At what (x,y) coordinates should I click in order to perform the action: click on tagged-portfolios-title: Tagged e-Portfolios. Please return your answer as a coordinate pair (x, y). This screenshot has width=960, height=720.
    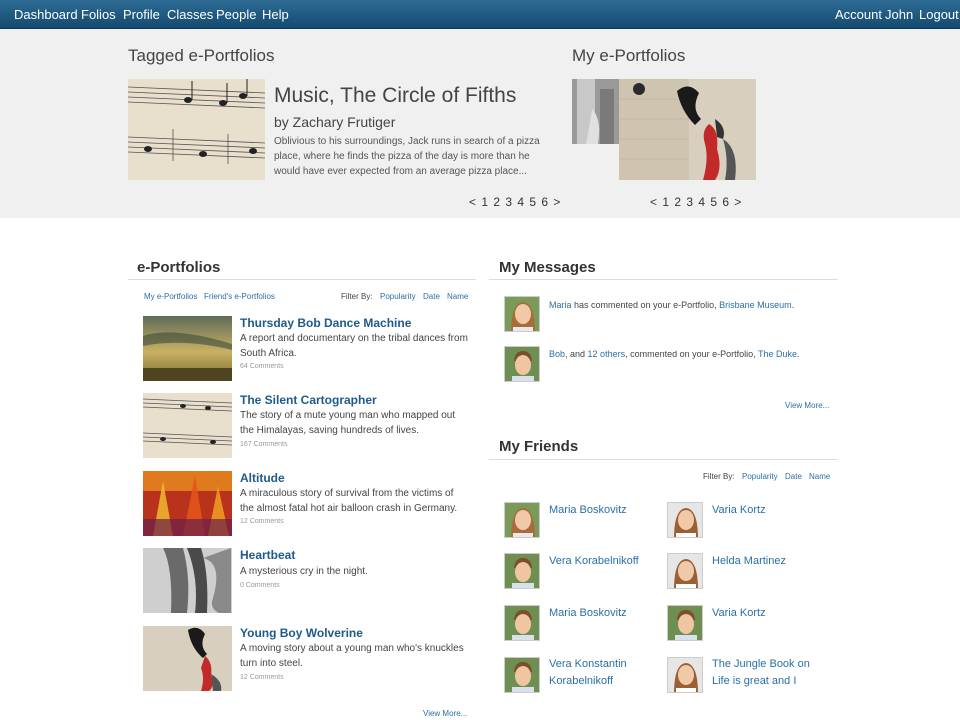
    Looking at the image, I should click on (201, 55).